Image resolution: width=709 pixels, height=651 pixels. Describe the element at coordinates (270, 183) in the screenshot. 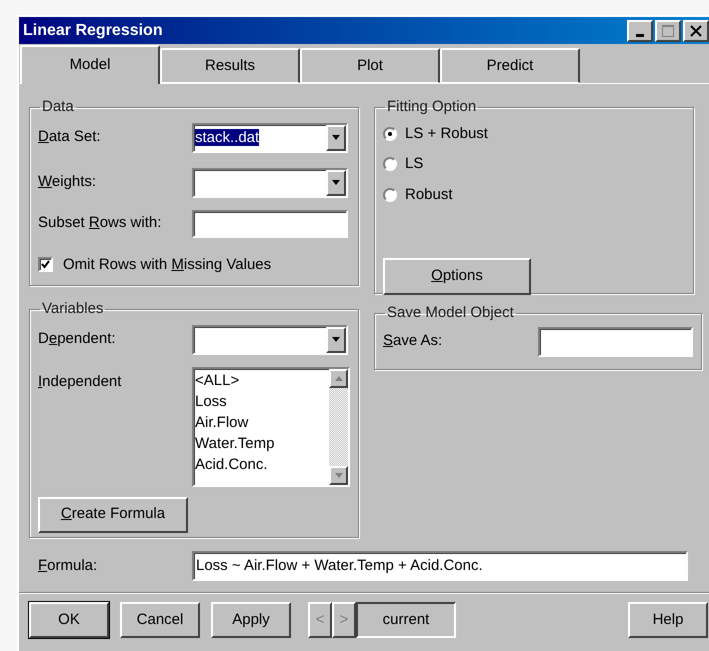

I see `weights-dropdown` at that location.